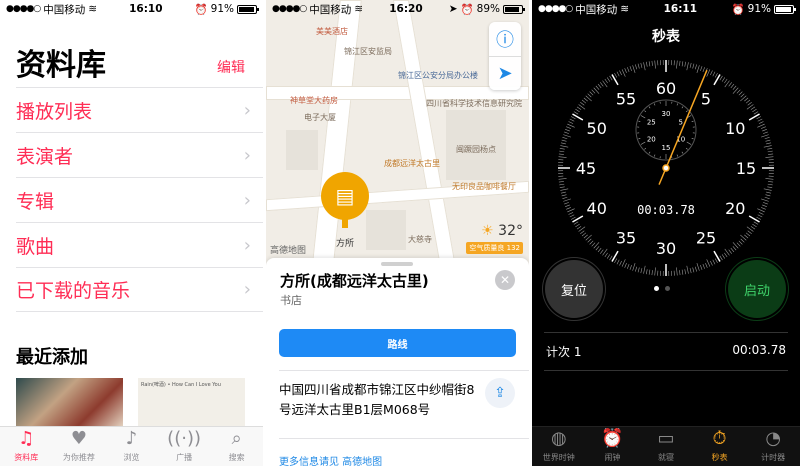  I want to click on tab-timer: ◔ 计时器, so click(773, 446).